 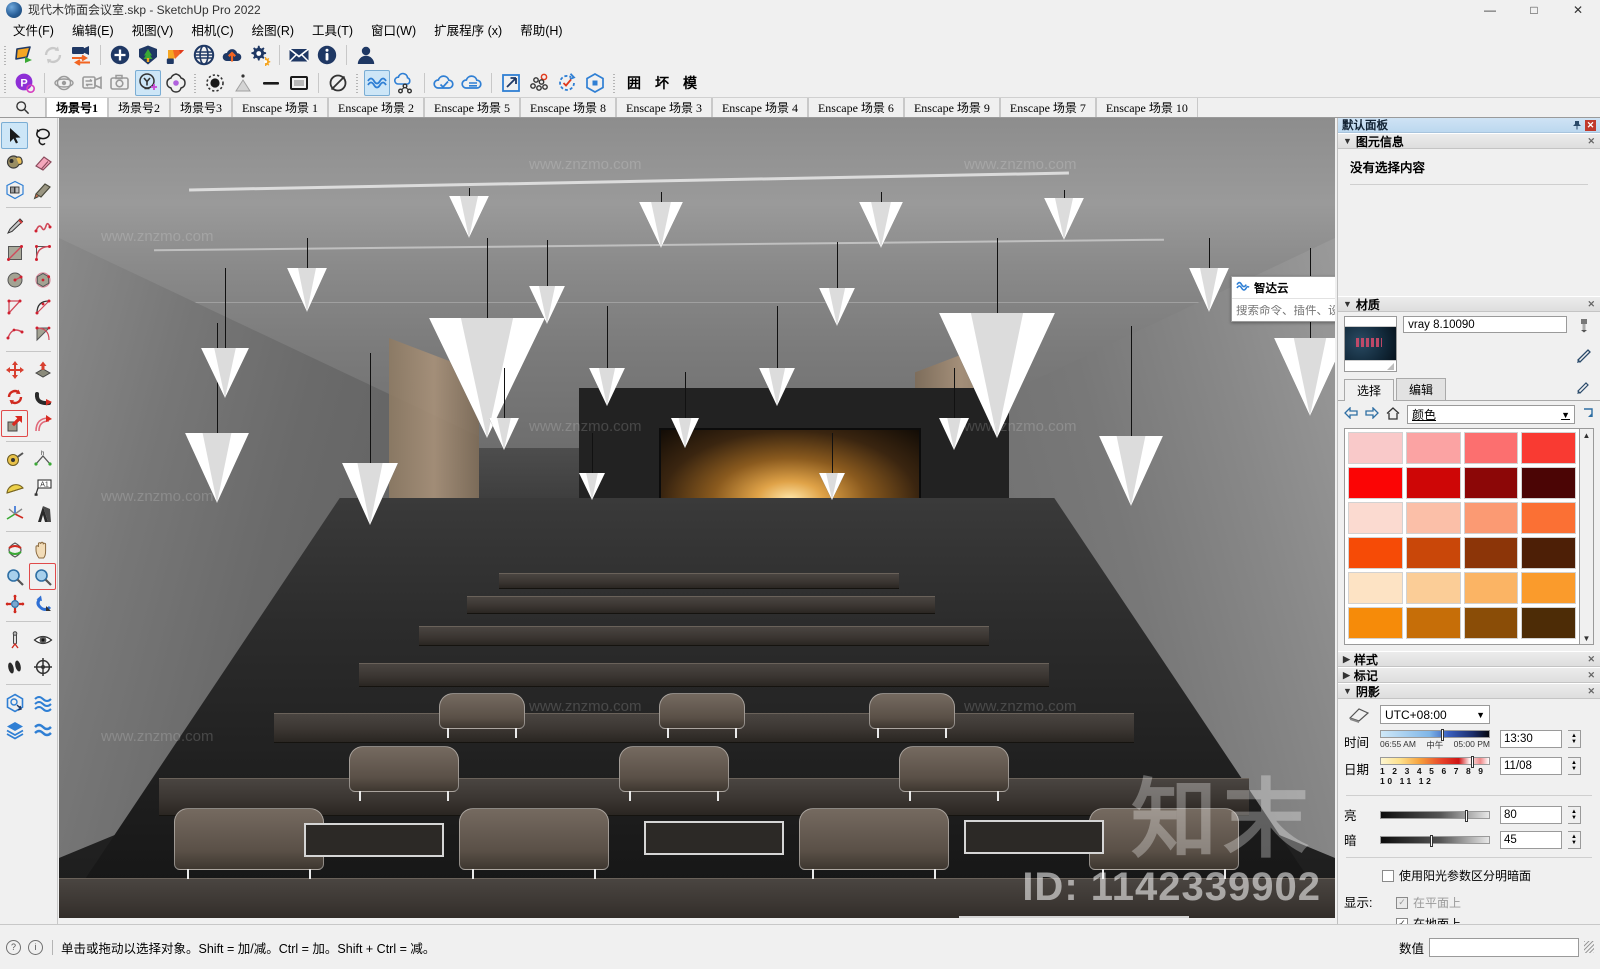 I want to click on menu-help: 帮助(H), so click(x=541, y=29).